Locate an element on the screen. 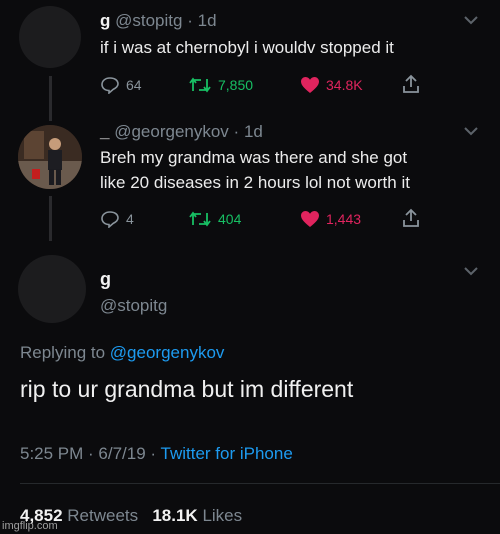 The image size is (500, 534). tweet-meta: 5:25 PM · 6/7/19 · Twitter for iPhone is located at coordinates (156, 454).